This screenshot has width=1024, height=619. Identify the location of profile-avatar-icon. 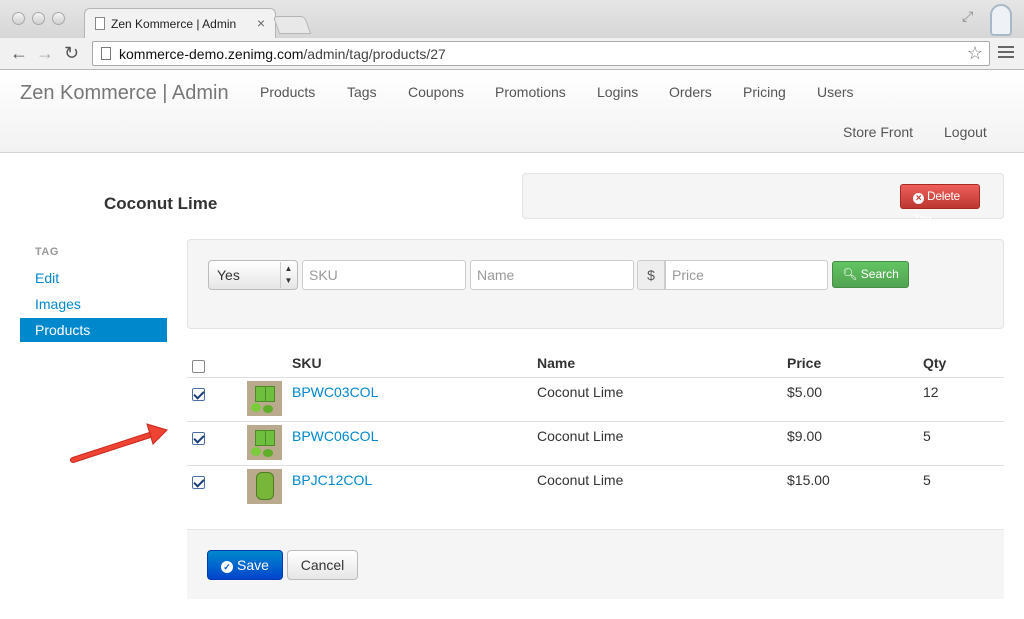
(1001, 20).